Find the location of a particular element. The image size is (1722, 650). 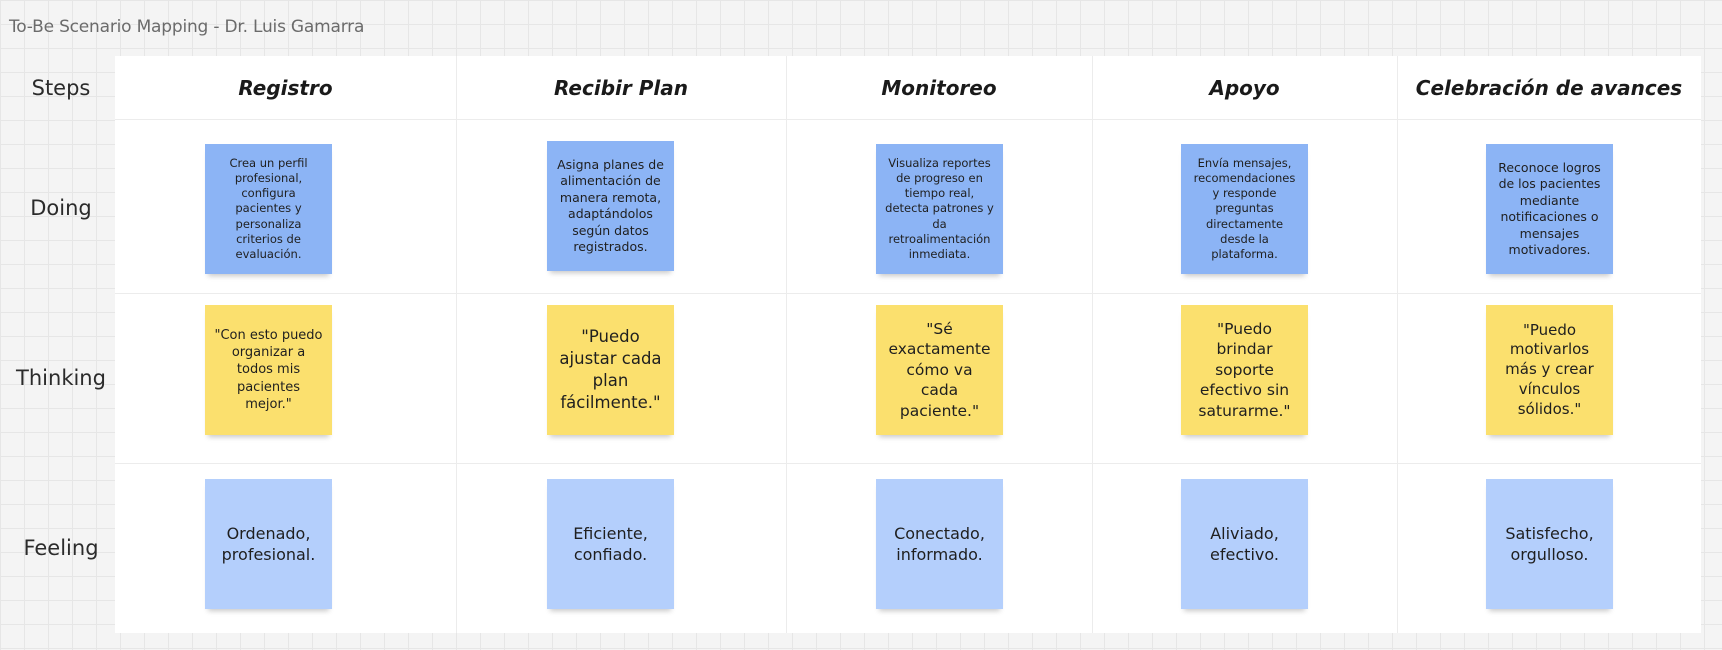

row-label-thinking: Thinking is located at coordinates (61, 378).